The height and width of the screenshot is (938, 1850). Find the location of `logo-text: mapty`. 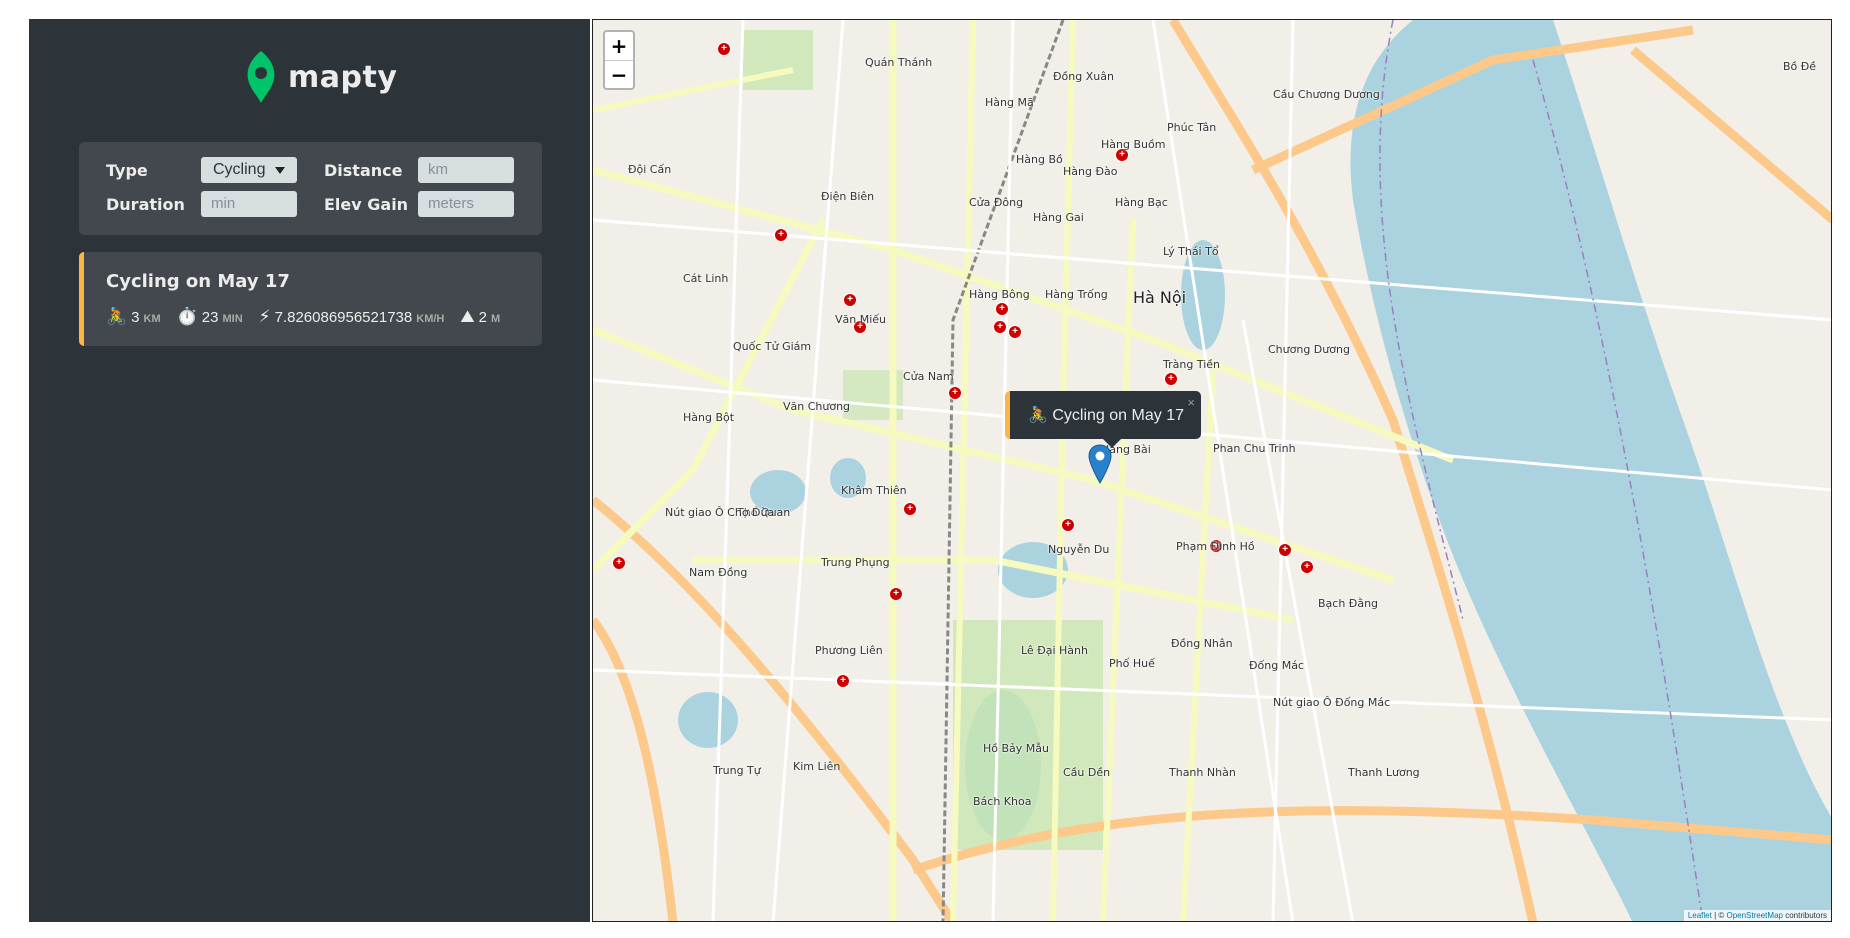

logo-text: mapty is located at coordinates (343, 77).